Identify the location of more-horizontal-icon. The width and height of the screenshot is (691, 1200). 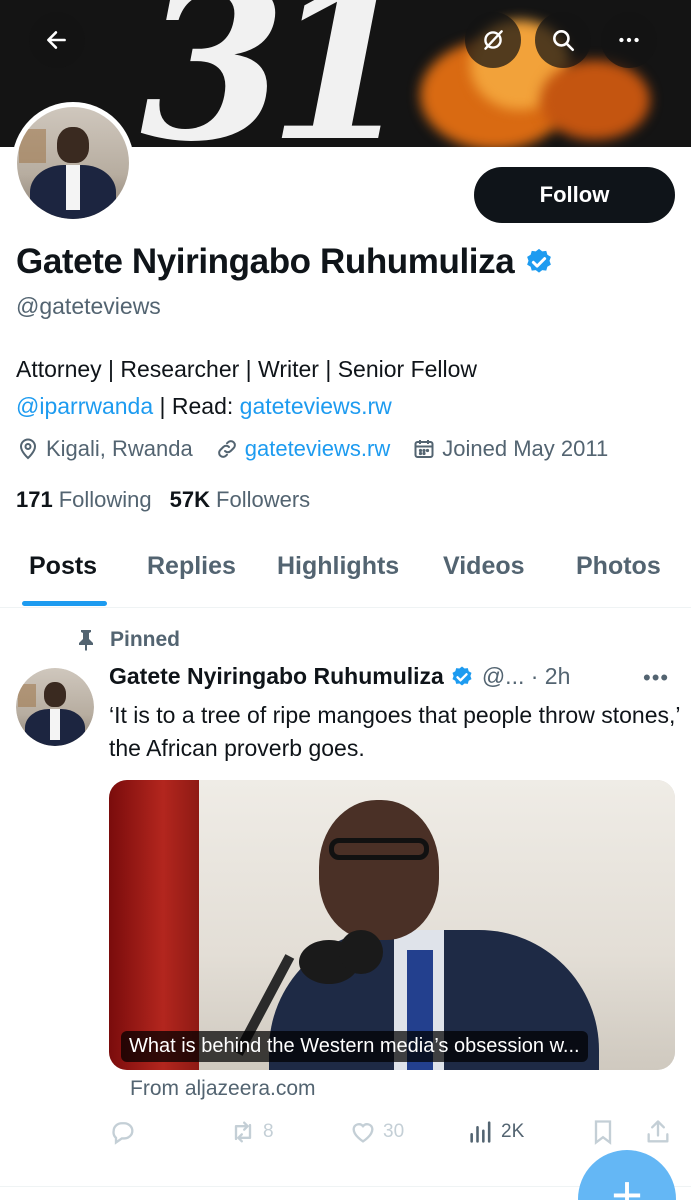
(629, 40).